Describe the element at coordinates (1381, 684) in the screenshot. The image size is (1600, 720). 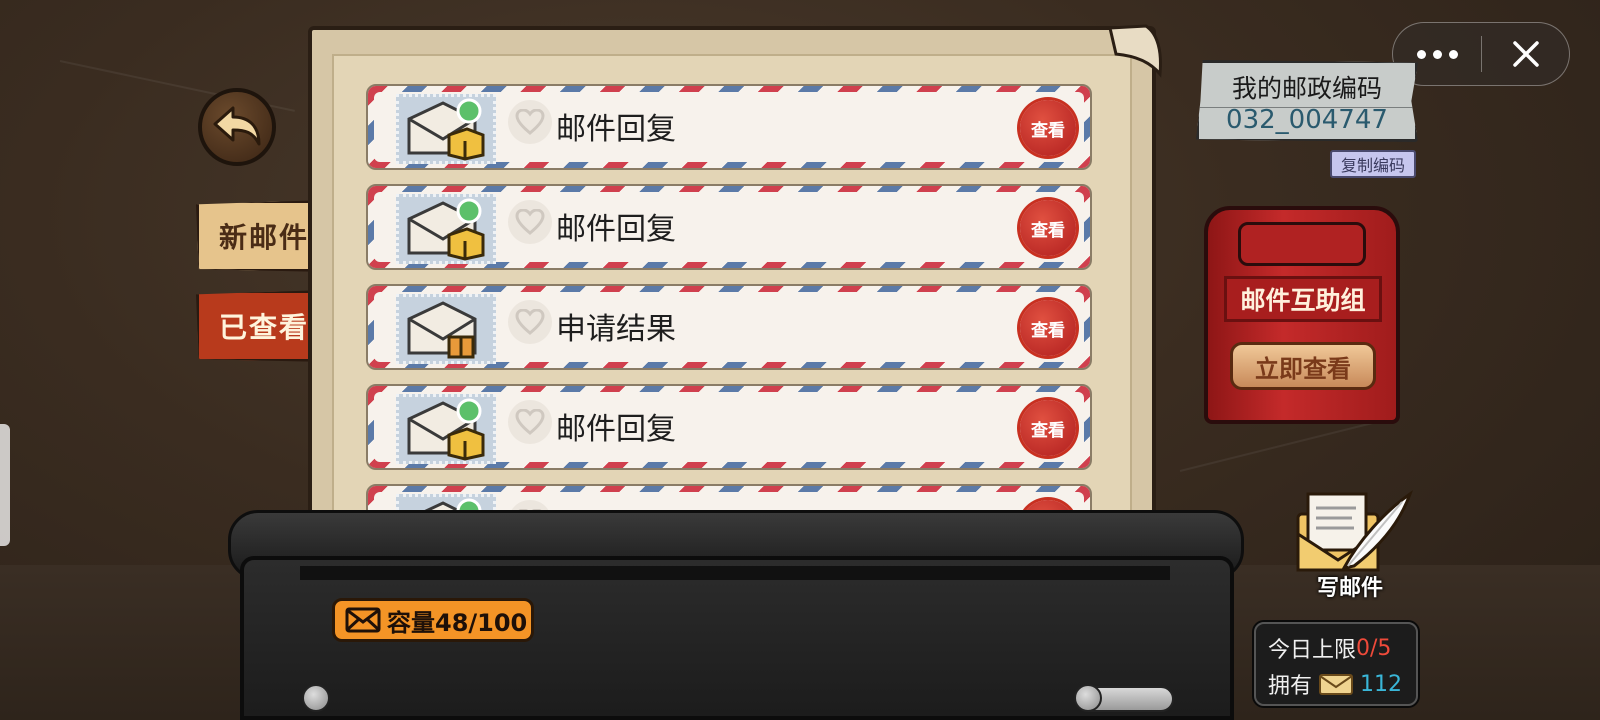
I see `owned-value: 112` at that location.